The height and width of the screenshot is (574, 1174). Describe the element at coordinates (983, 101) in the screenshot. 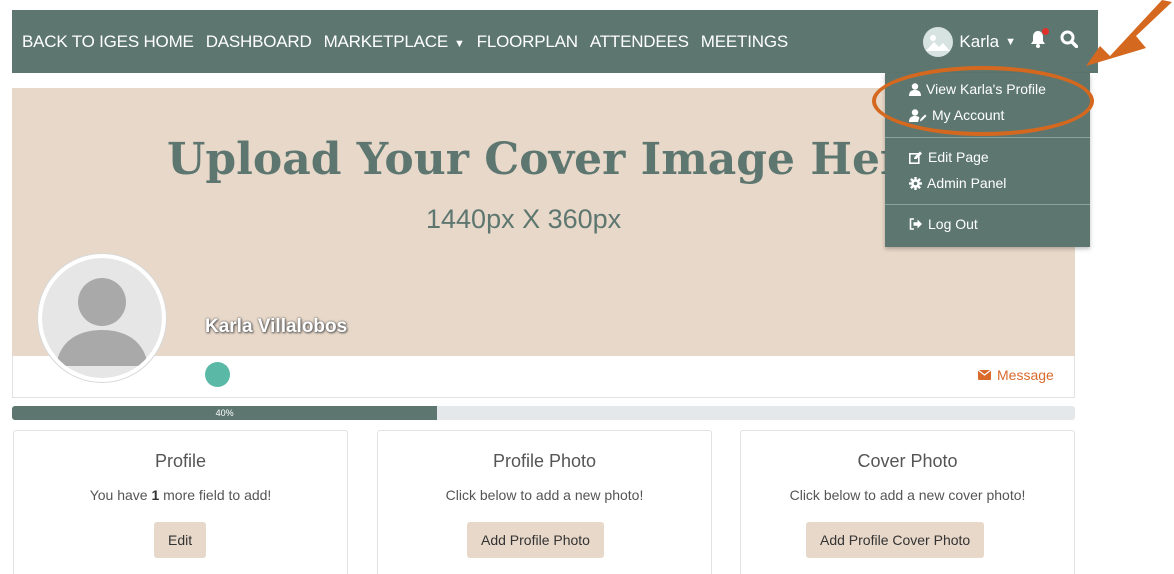

I see `highlight-ring` at that location.